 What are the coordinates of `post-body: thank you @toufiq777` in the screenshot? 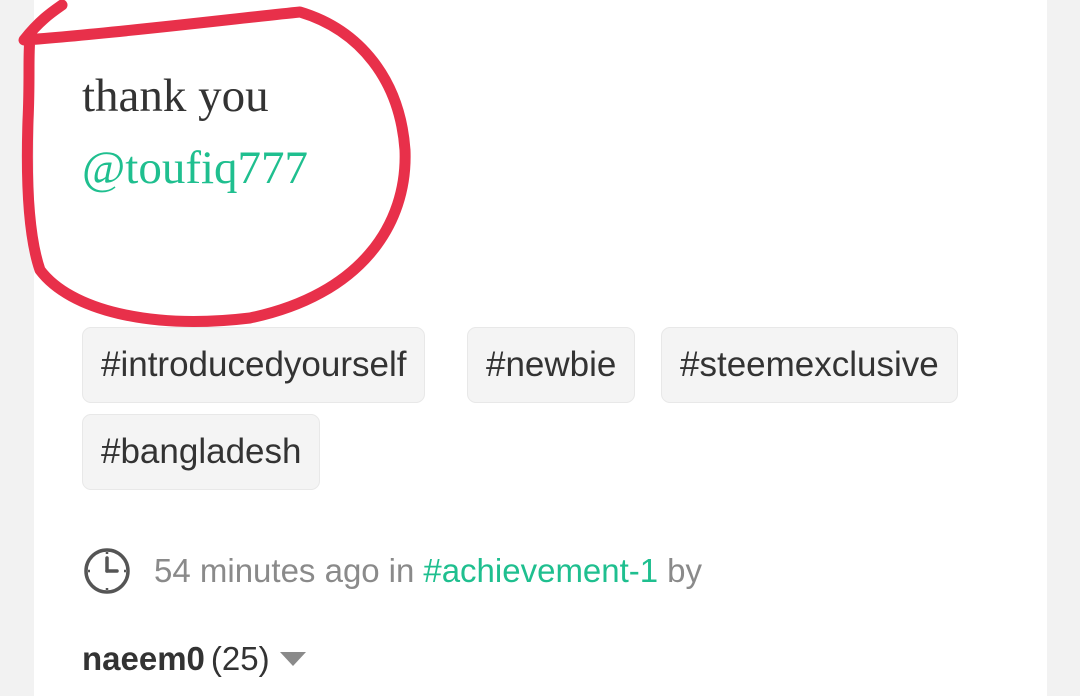 It's located at (195, 132).